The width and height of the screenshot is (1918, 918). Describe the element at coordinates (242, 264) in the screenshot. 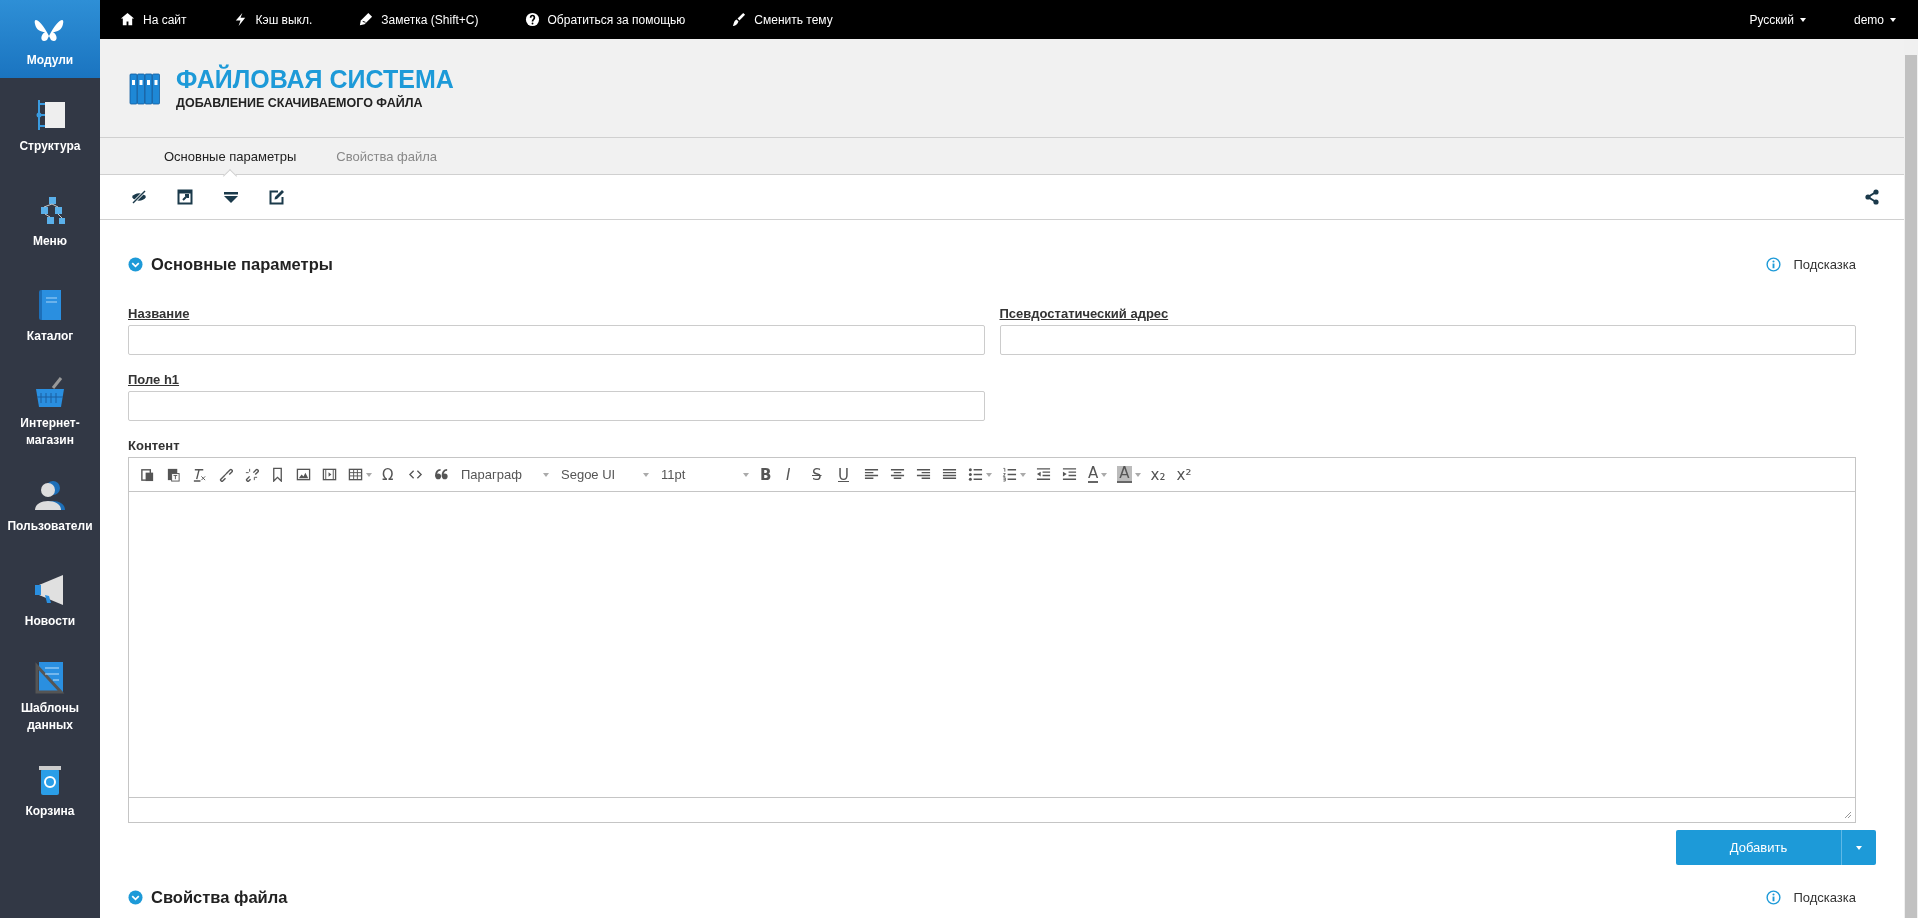

I see `section-title: Основные параметры` at that location.